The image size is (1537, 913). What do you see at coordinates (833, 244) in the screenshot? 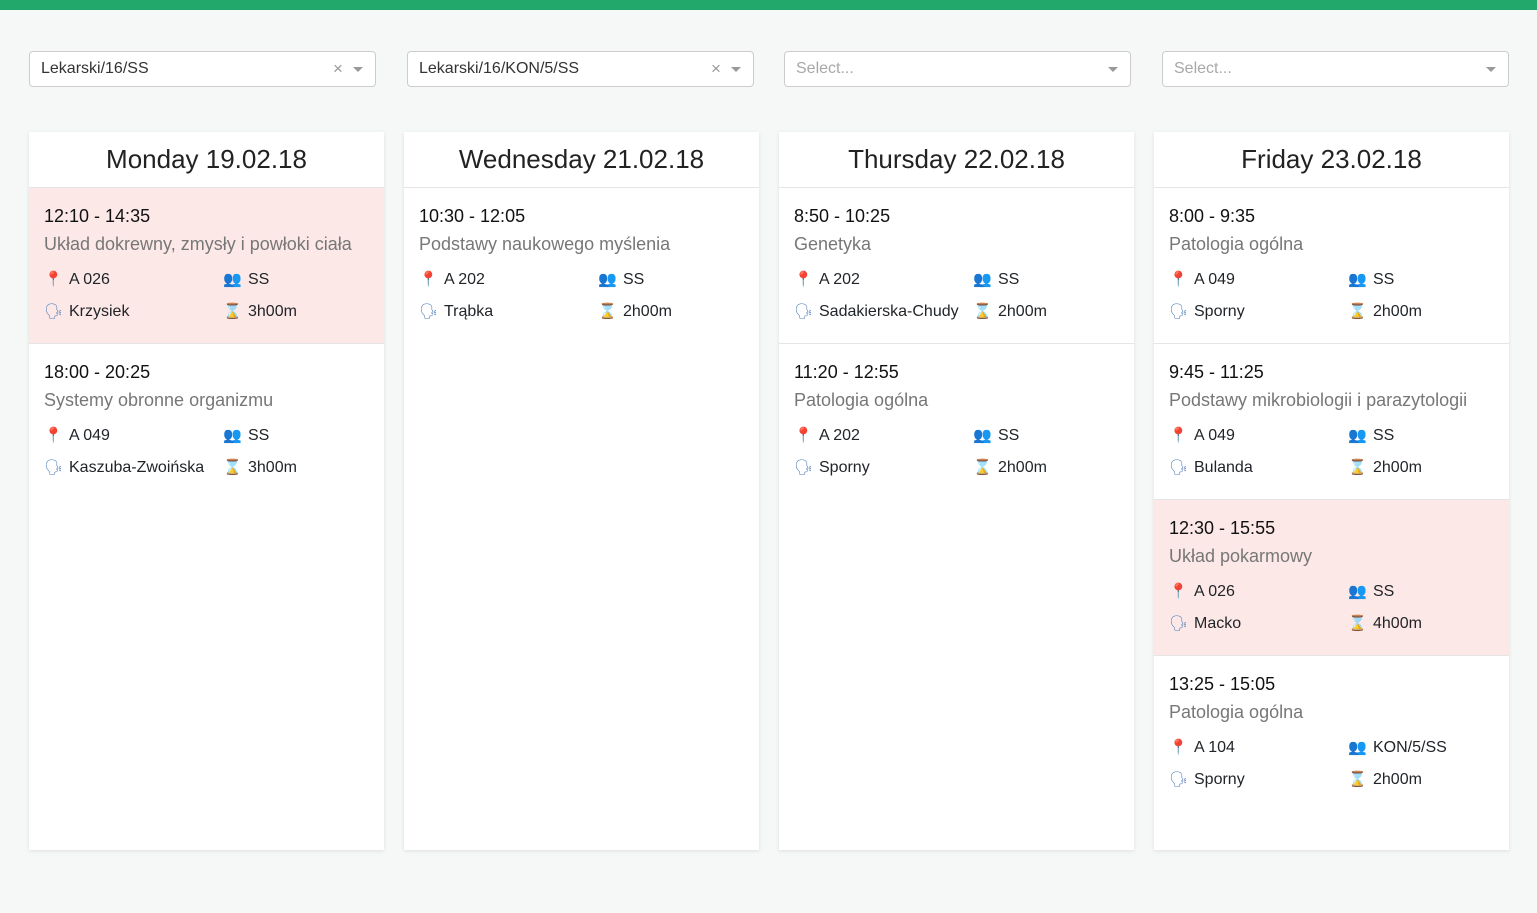
I see `lesson-subject: Genetyka` at bounding box center [833, 244].